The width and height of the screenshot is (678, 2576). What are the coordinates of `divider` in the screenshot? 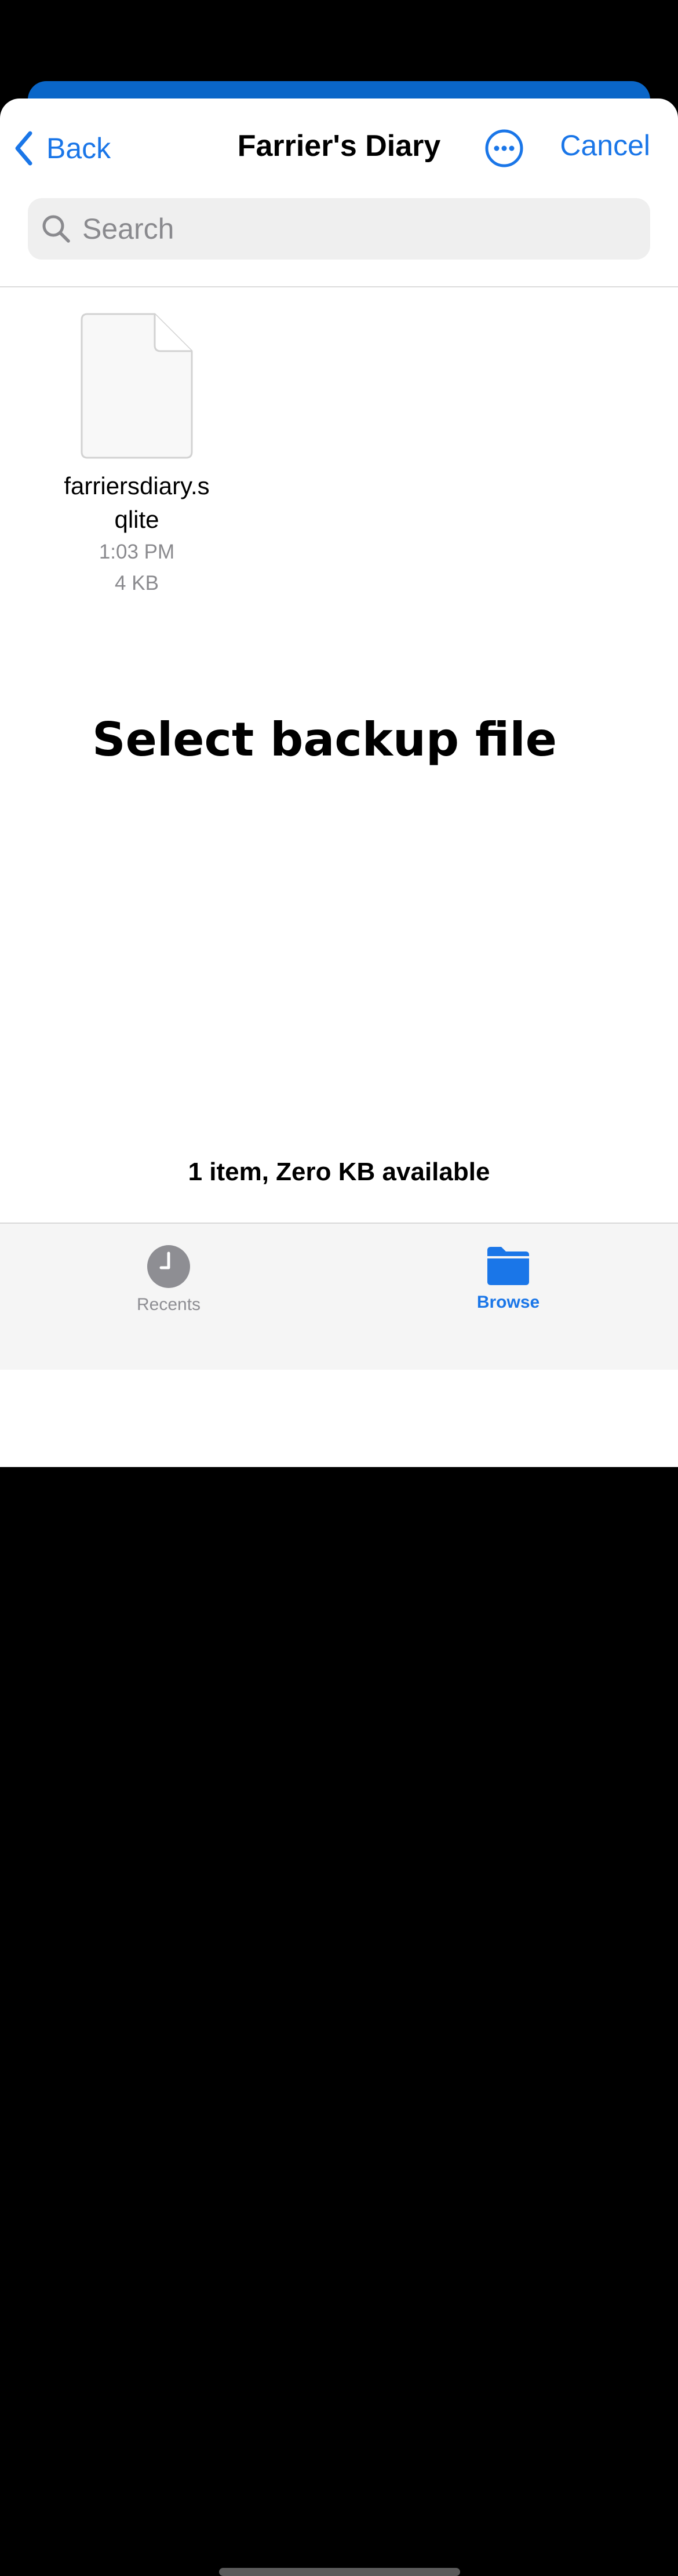 It's located at (339, 286).